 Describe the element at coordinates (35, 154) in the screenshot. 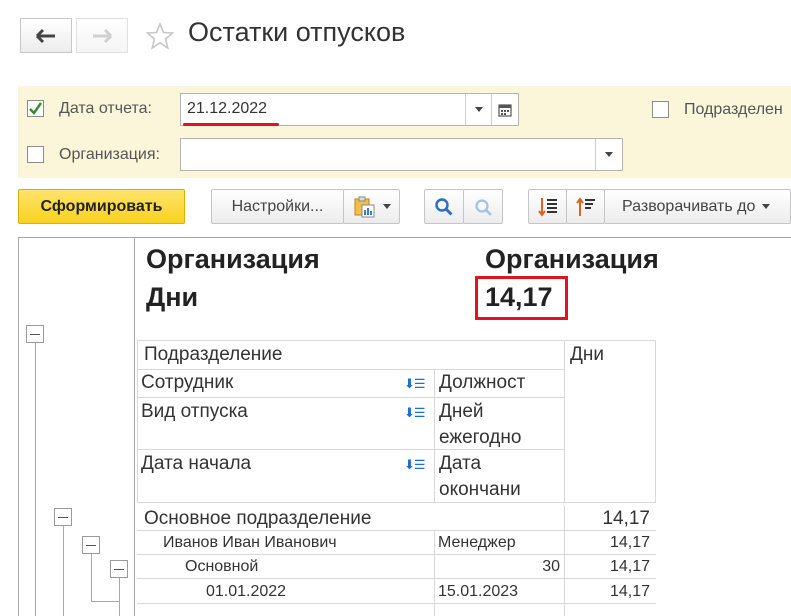

I see `organization-checkbox` at that location.